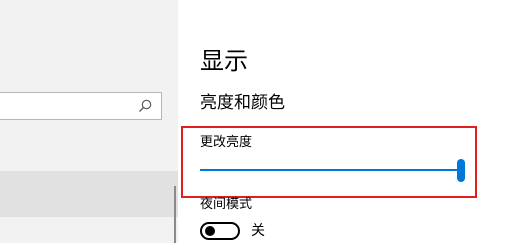  What do you see at coordinates (461, 170) in the screenshot?
I see `brightness-slider-thumb` at bounding box center [461, 170].